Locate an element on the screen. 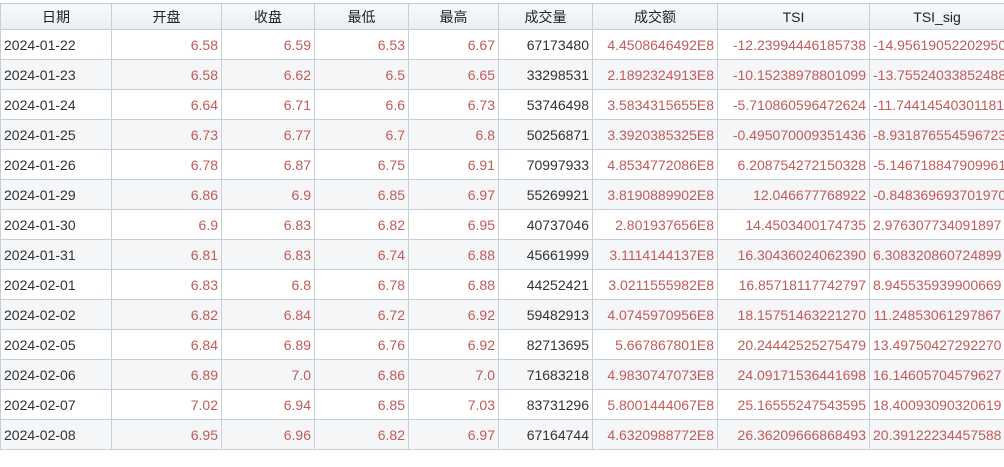 The height and width of the screenshot is (467, 1004). cell-amount: 3.0211555982E8 is located at coordinates (655, 284).